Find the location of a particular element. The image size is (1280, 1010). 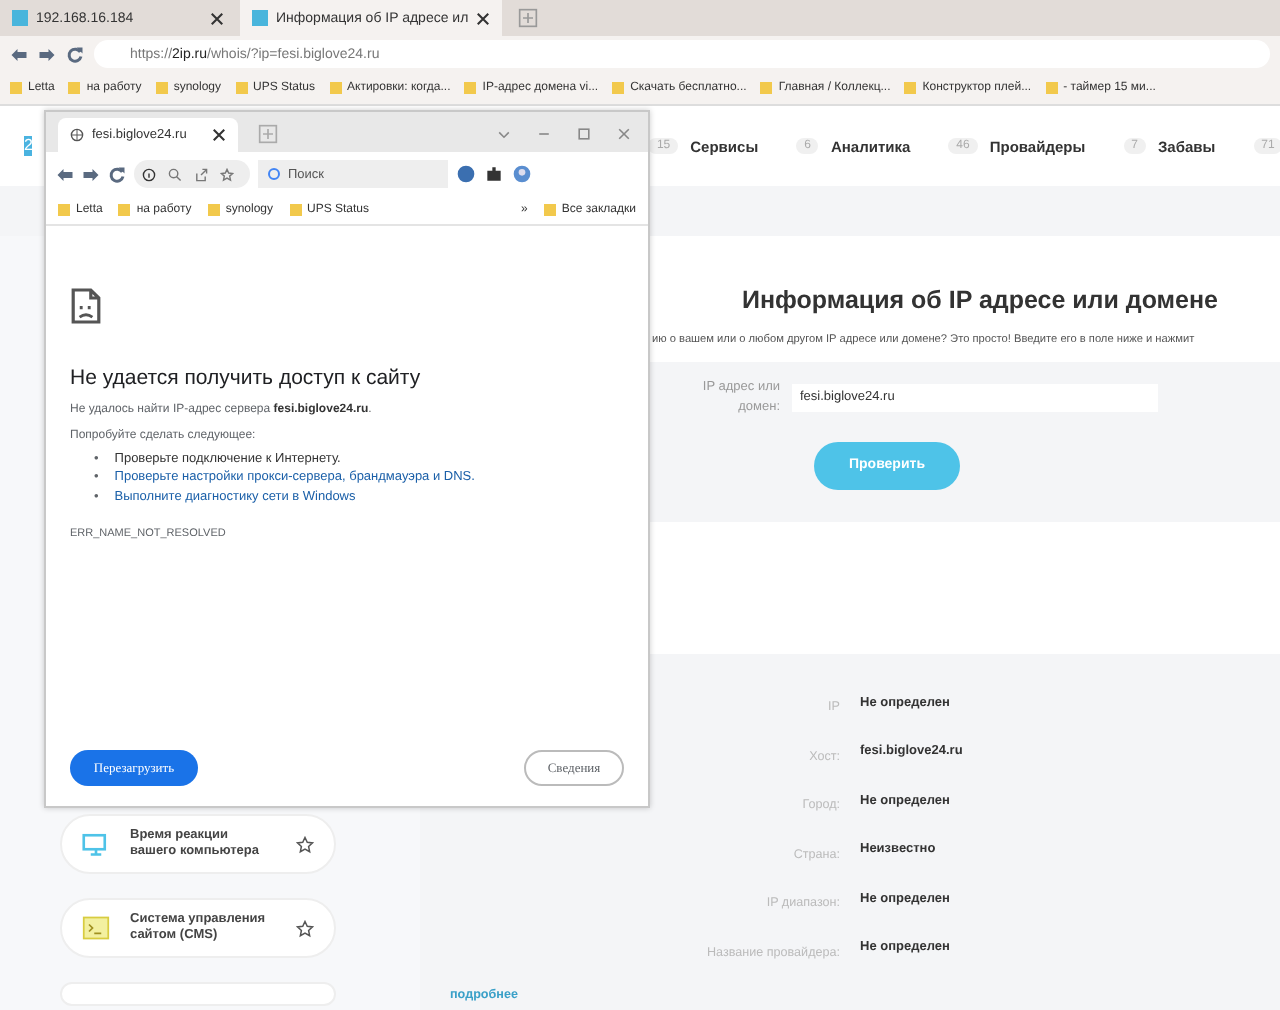

info-icon is located at coordinates (149, 174).